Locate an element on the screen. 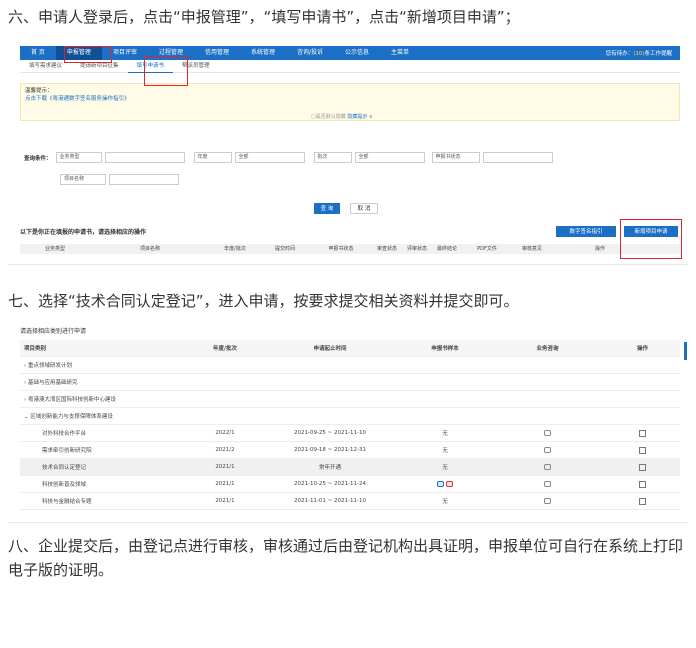  col-review-status: 审查状态 is located at coordinates (386, 249).